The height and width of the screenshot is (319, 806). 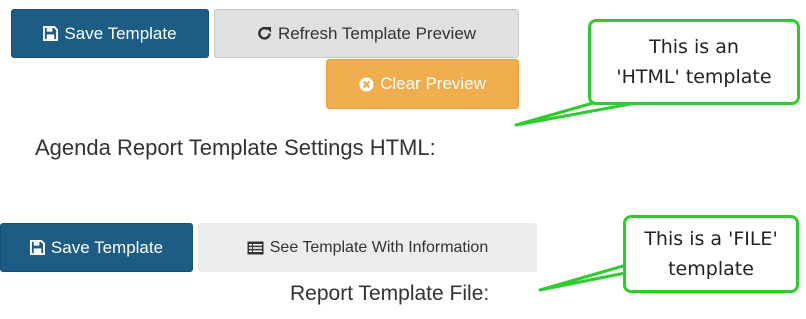 I want to click on refresh-template-preview-button: Refresh Template Preview, so click(x=366, y=33).